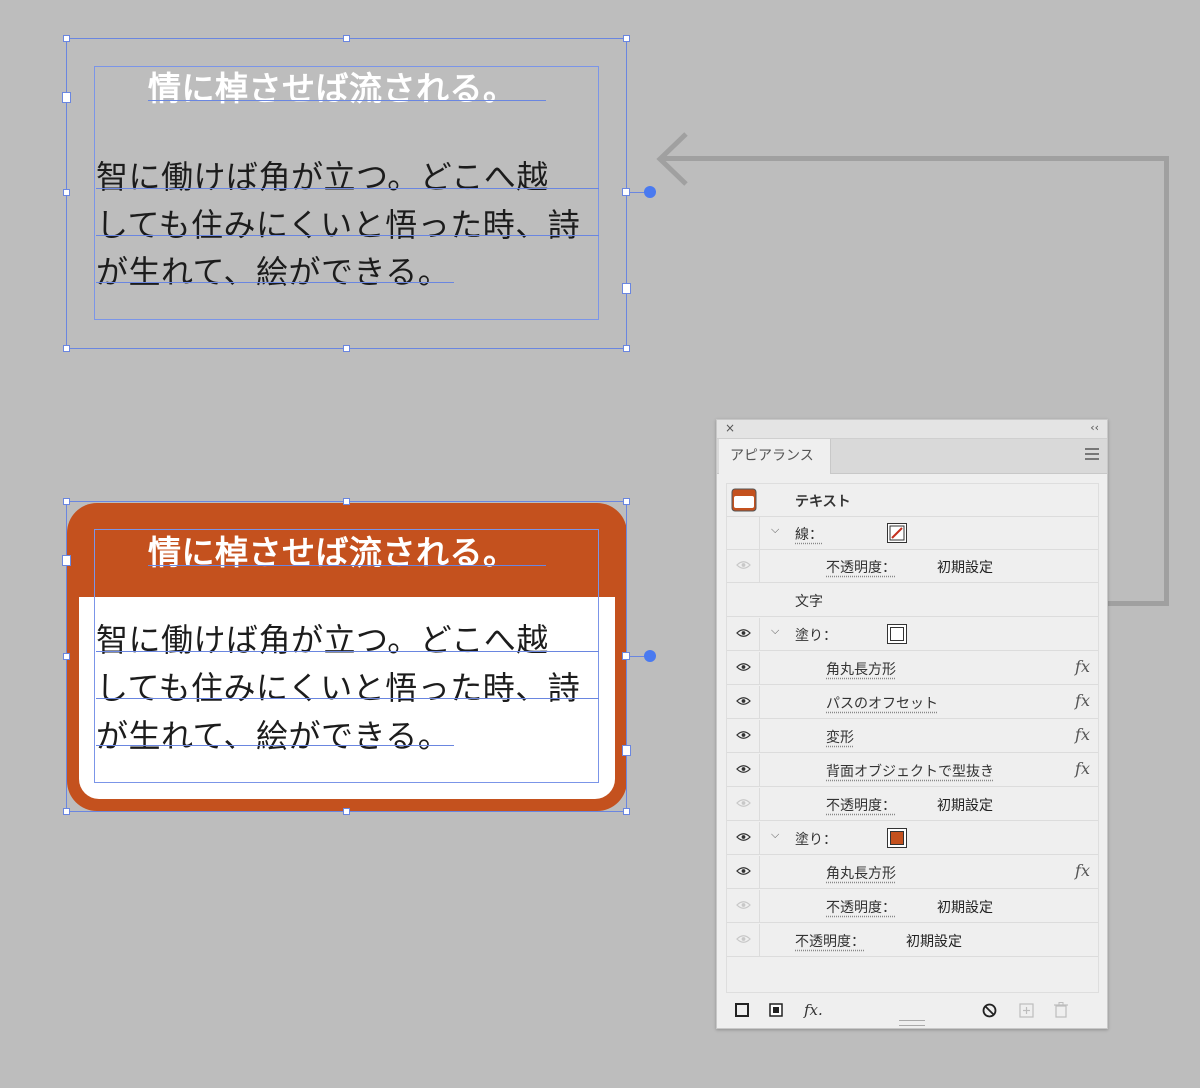 The image size is (1200, 1088). What do you see at coordinates (1026, 1010) in the screenshot?
I see `duplicate-item-icon` at bounding box center [1026, 1010].